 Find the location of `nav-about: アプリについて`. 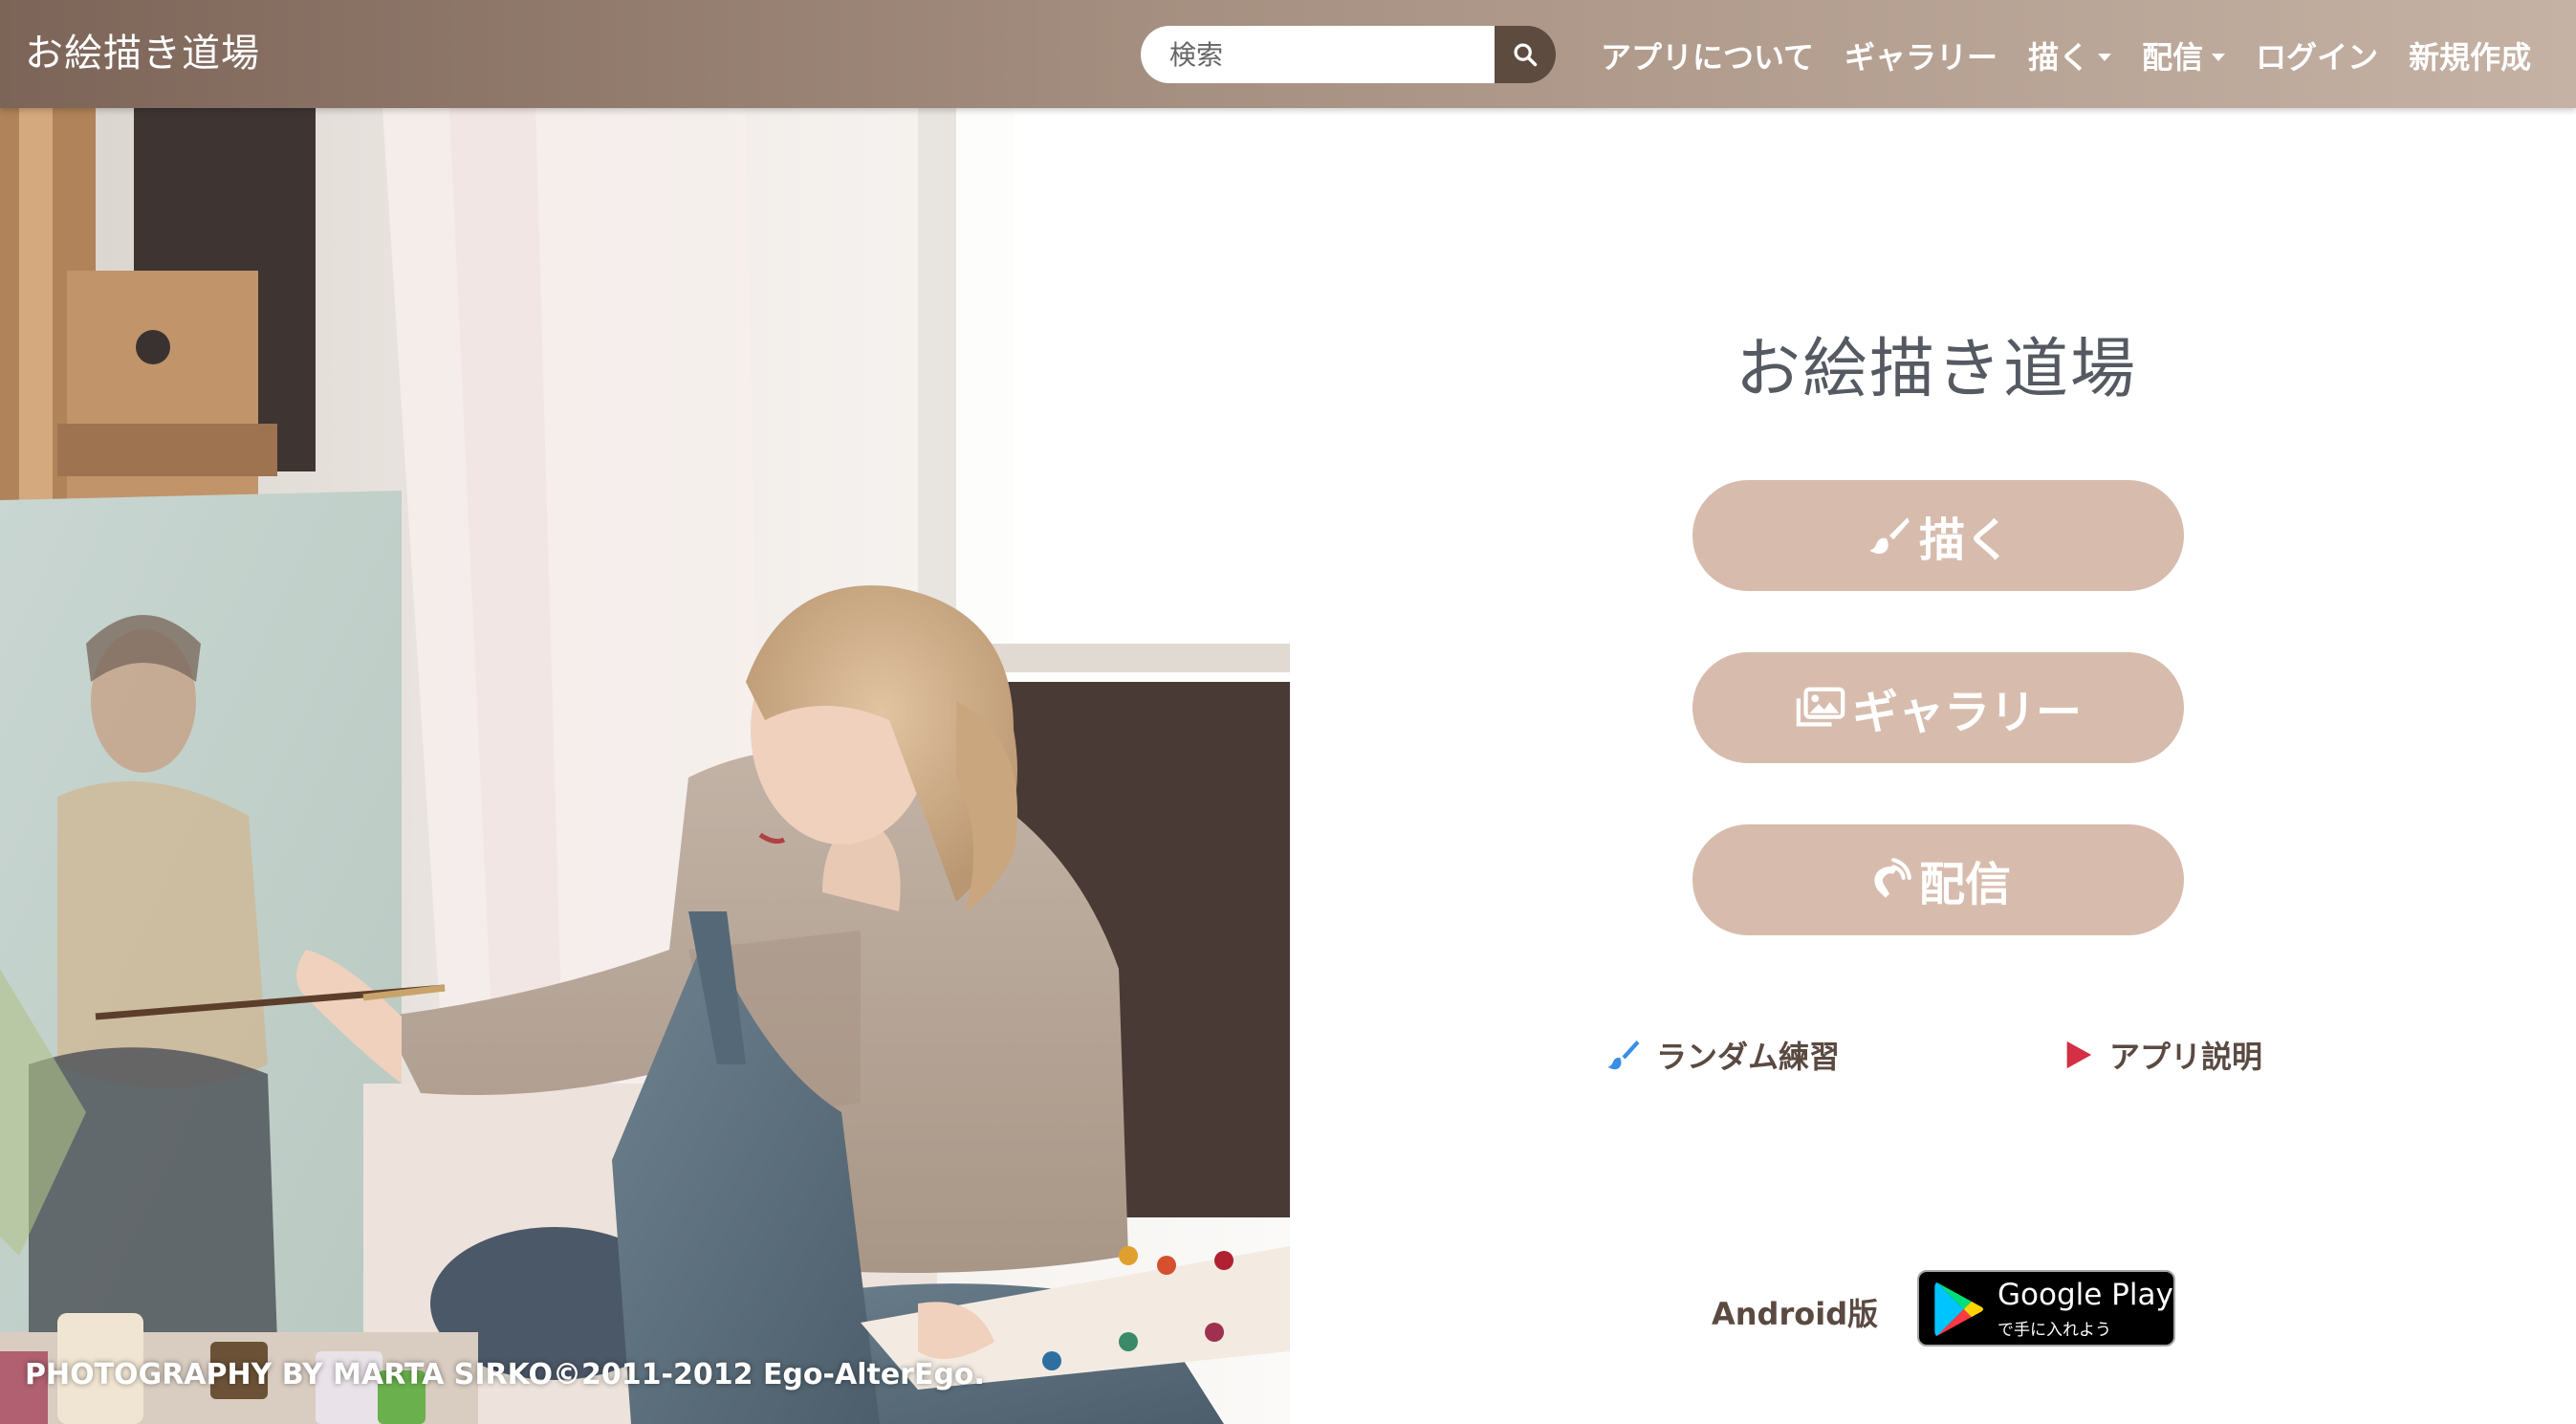

nav-about: アプリについて is located at coordinates (1707, 55).